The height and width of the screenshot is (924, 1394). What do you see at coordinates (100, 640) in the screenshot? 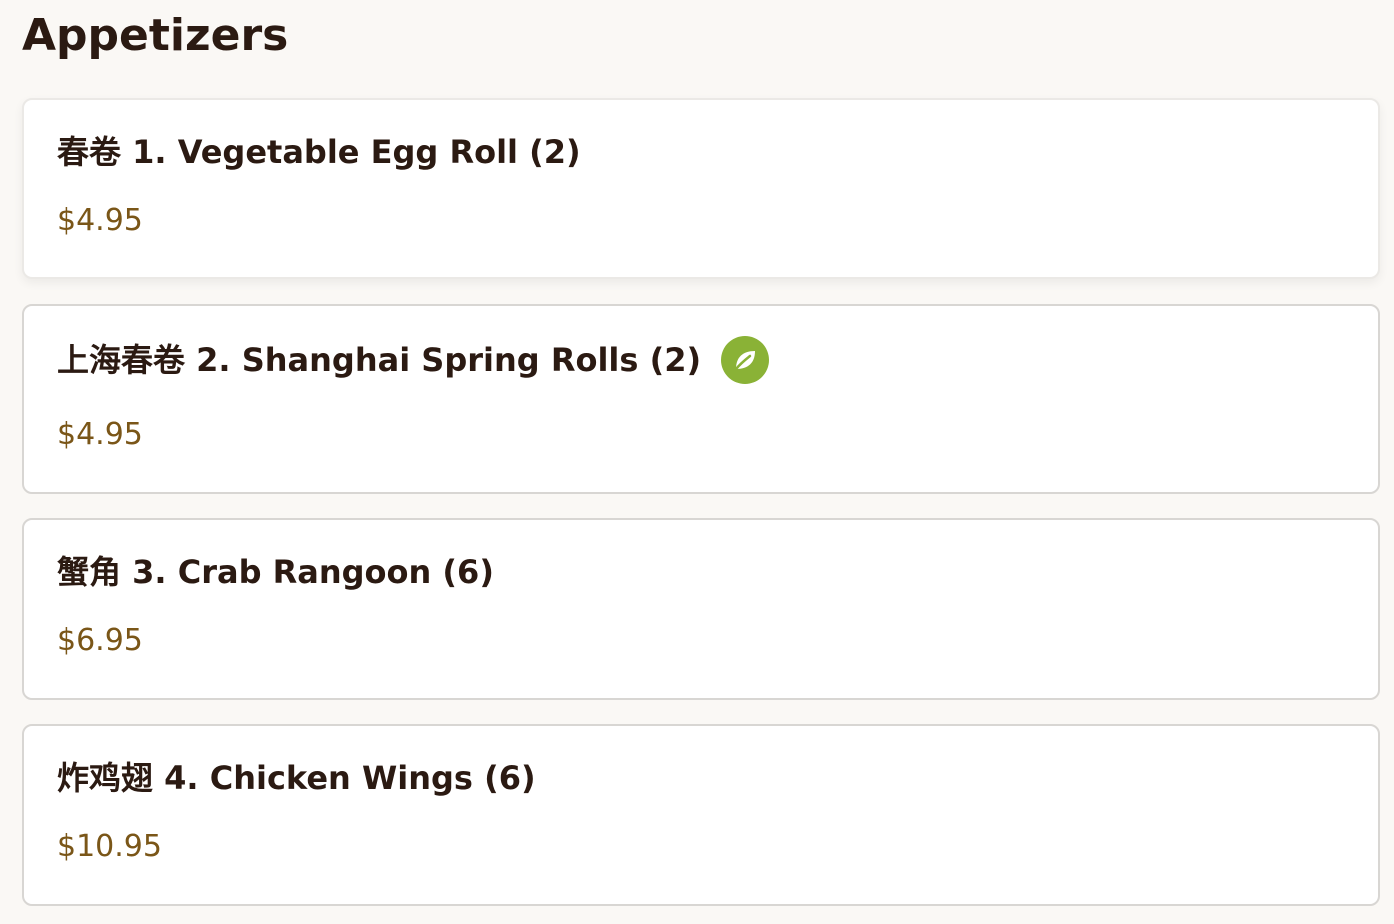
I see `menu-item-price: $6.95` at bounding box center [100, 640].